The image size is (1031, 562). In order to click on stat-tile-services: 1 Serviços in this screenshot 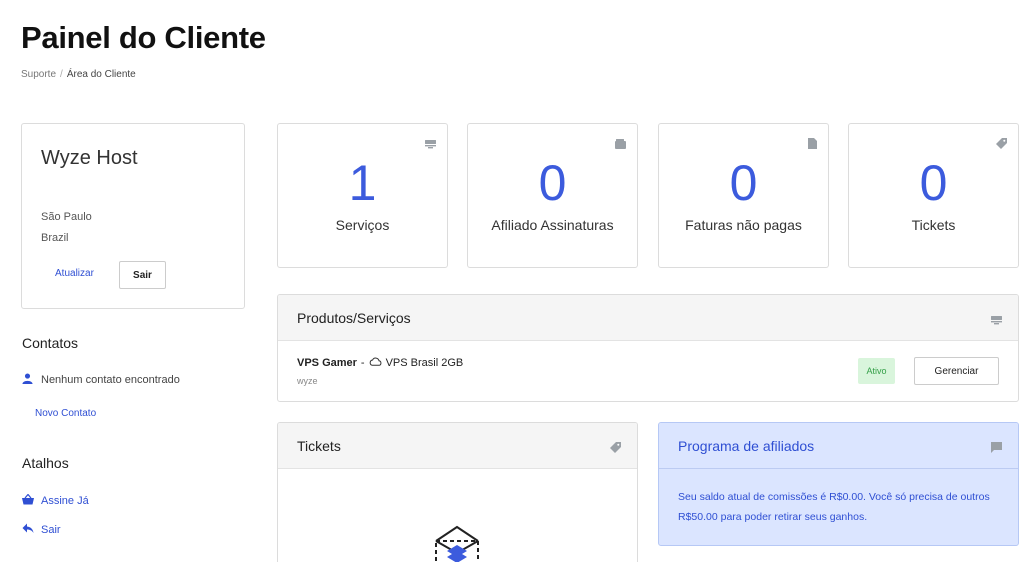, I will do `click(362, 195)`.